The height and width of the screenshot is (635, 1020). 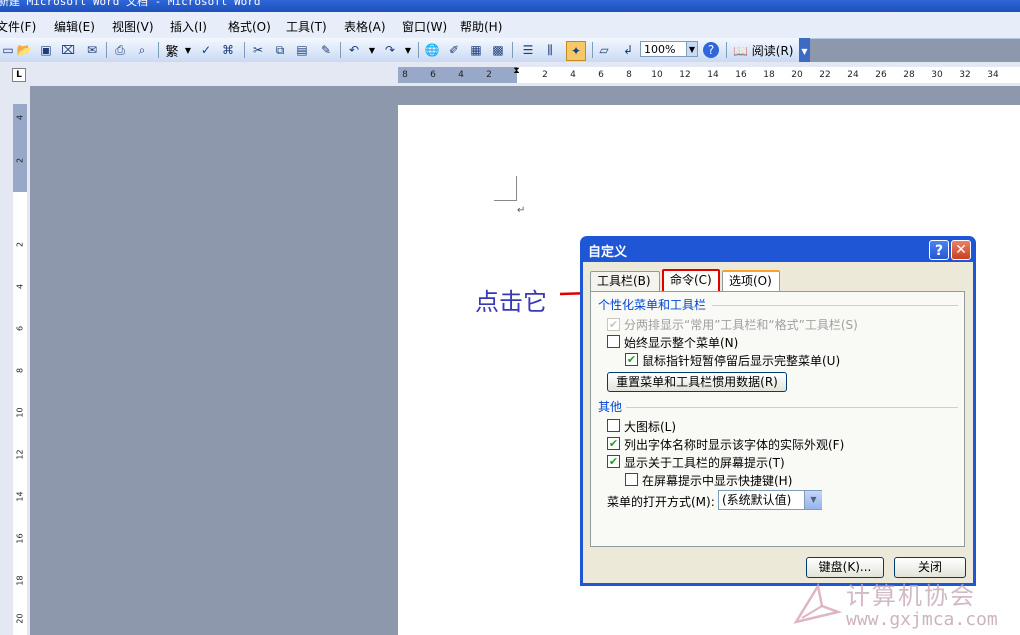 What do you see at coordinates (302, 50) in the screenshot?
I see `paste-icon: ▤` at bounding box center [302, 50].